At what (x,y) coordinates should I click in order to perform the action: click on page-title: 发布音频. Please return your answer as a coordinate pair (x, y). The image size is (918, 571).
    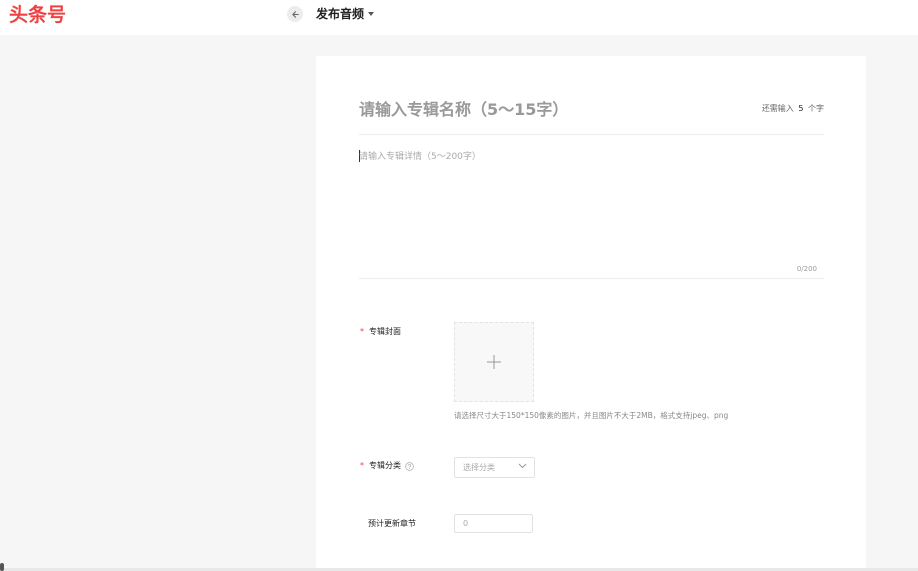
    Looking at the image, I should click on (340, 14).